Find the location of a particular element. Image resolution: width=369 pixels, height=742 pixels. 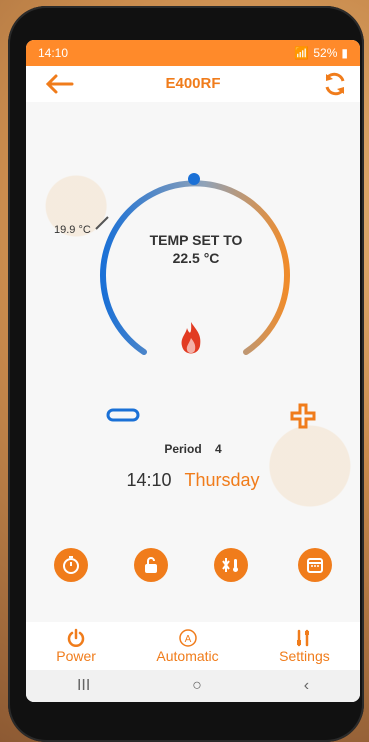

setpoint-value: 22.5 °C is located at coordinates (196, 258).